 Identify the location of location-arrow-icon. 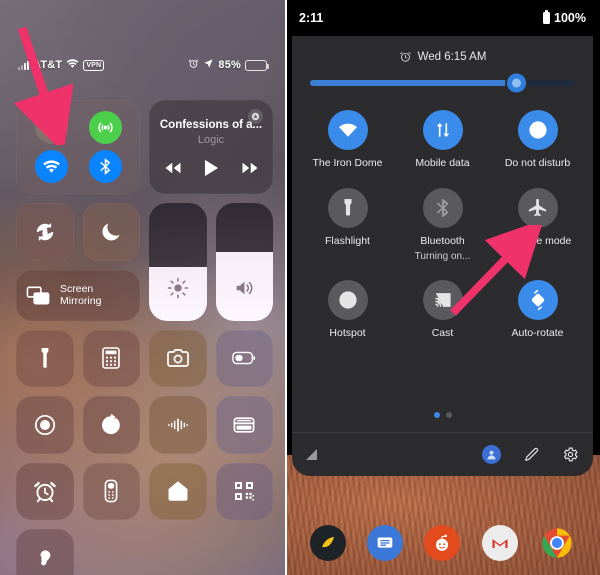
(208, 65).